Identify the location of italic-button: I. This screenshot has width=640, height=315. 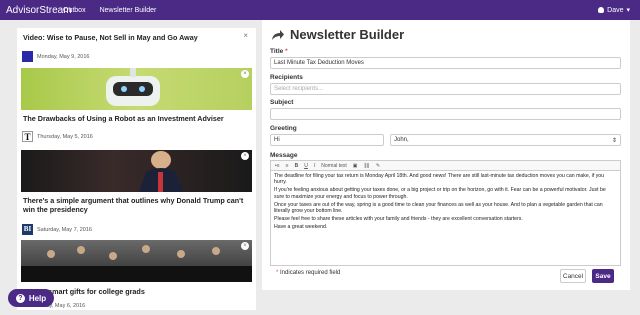
(314, 166).